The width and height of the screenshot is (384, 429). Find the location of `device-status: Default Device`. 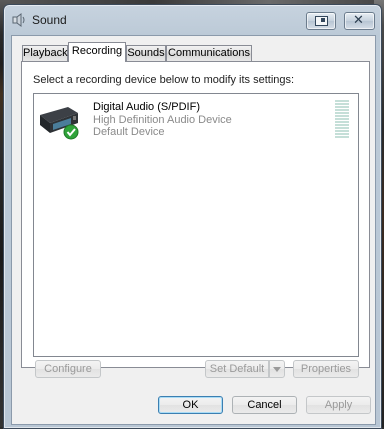

device-status: Default Device is located at coordinates (129, 132).